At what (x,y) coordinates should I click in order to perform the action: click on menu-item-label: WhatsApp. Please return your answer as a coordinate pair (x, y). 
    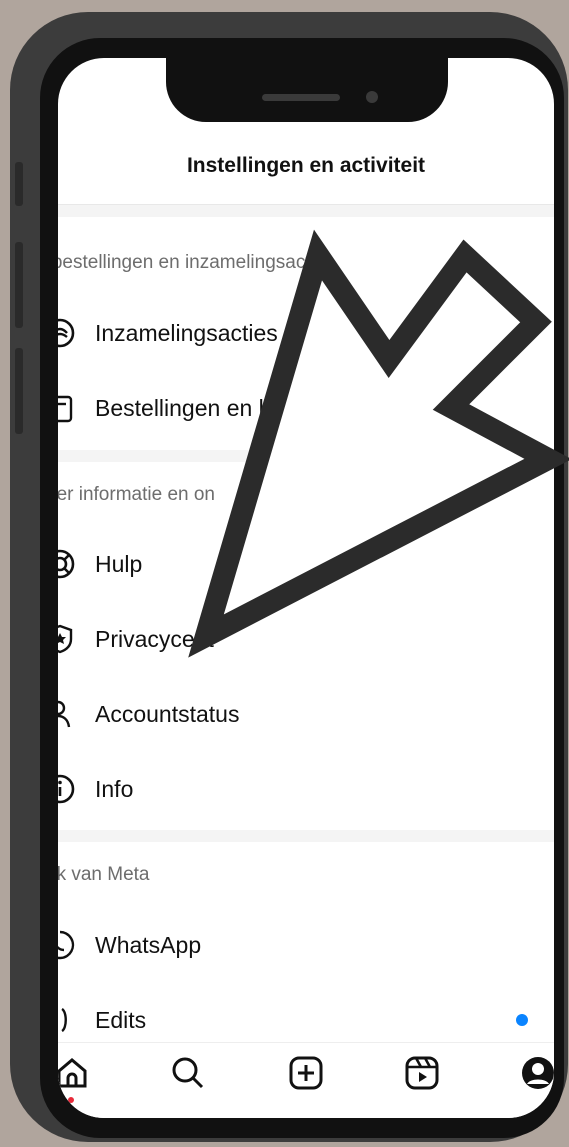
    Looking at the image, I should click on (148, 945).